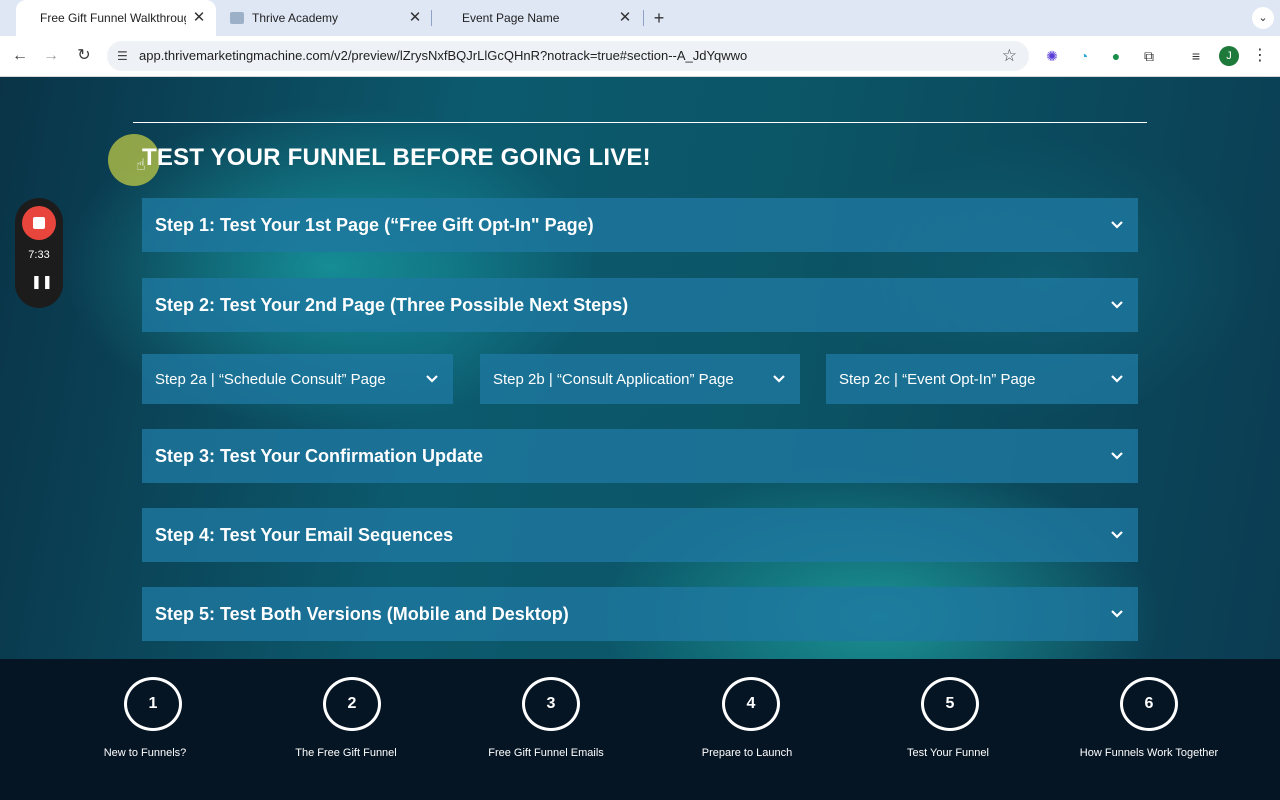  Describe the element at coordinates (141, 165) in the screenshot. I see `pointer-cursor-icon: ☝` at that location.